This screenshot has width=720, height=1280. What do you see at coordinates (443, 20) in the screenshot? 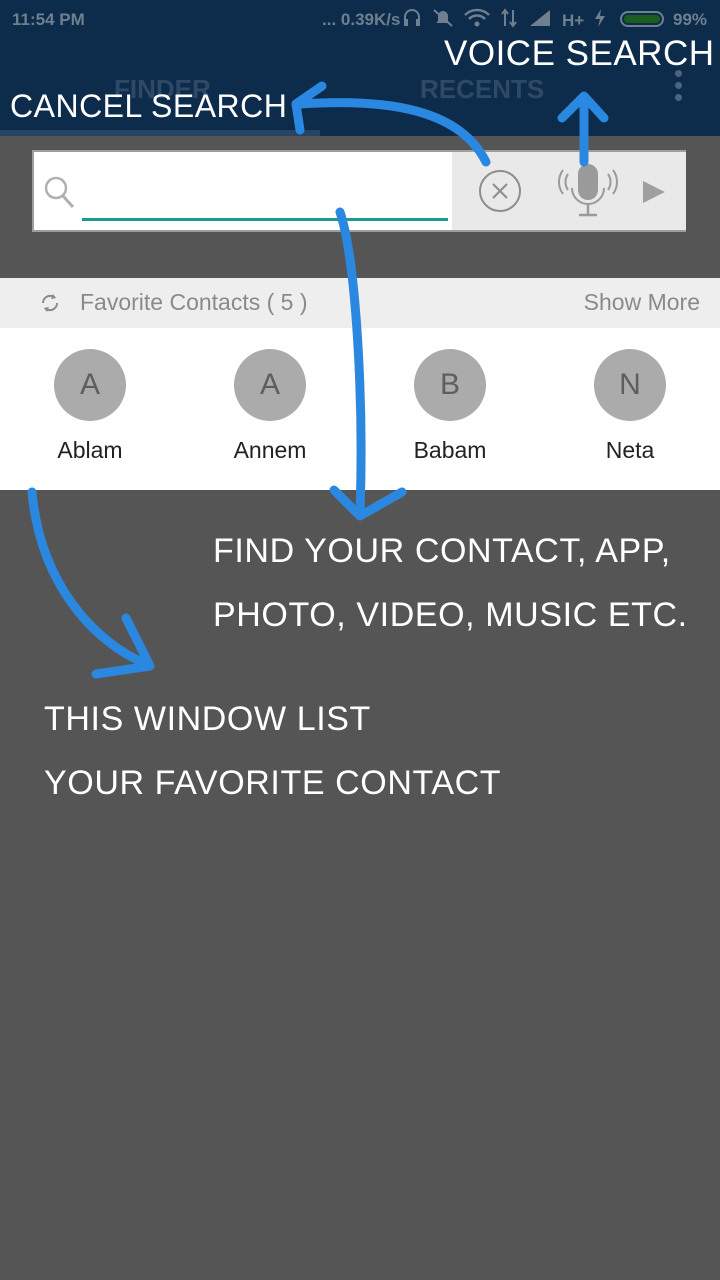
I see `mute-icon` at bounding box center [443, 20].